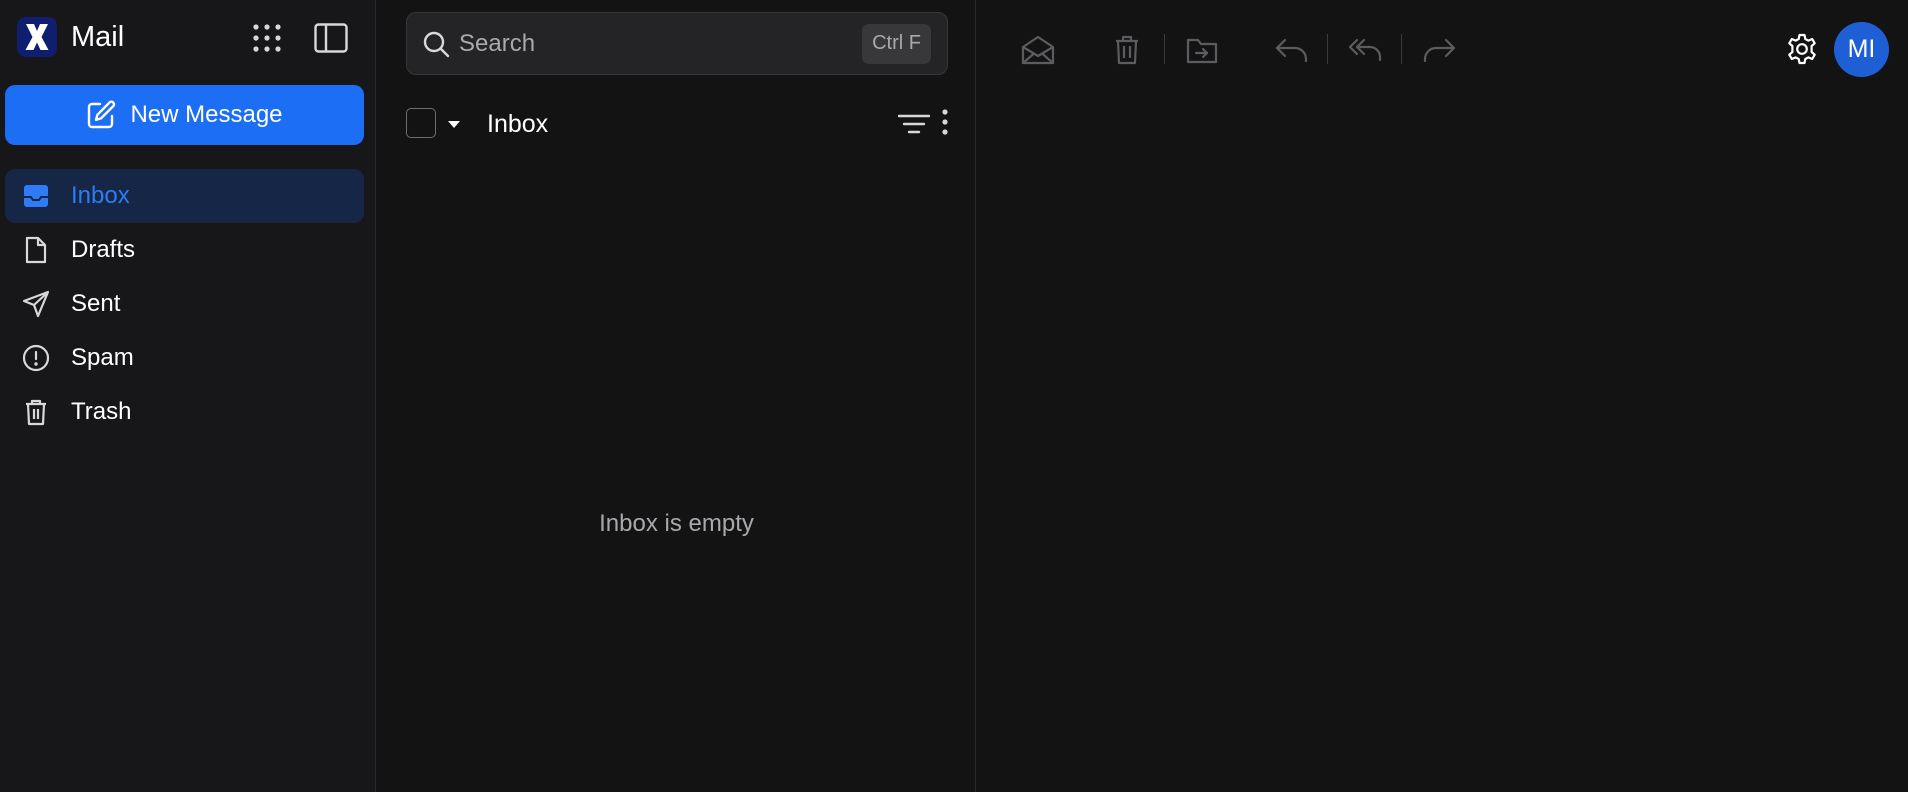 This screenshot has height=792, width=1908. I want to click on sidebar-toggle-icon, so click(331, 38).